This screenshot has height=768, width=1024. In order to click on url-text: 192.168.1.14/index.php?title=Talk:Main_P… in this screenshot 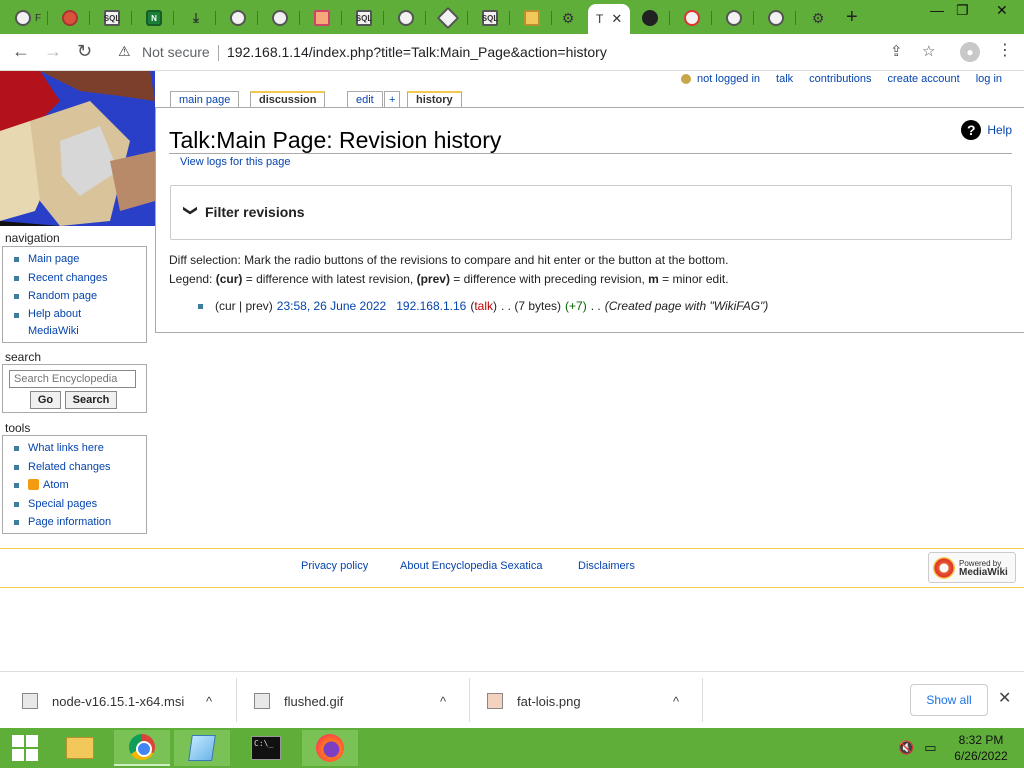, I will do `click(417, 52)`.